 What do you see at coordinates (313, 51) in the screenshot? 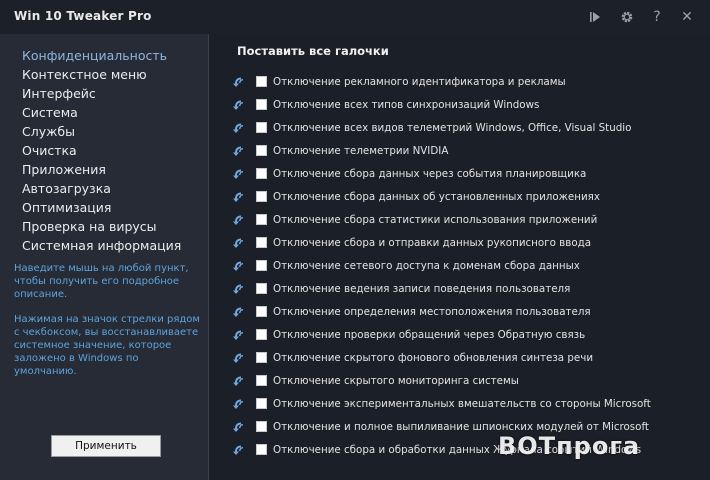
I see `select-all-link: Поставить все галочки` at bounding box center [313, 51].